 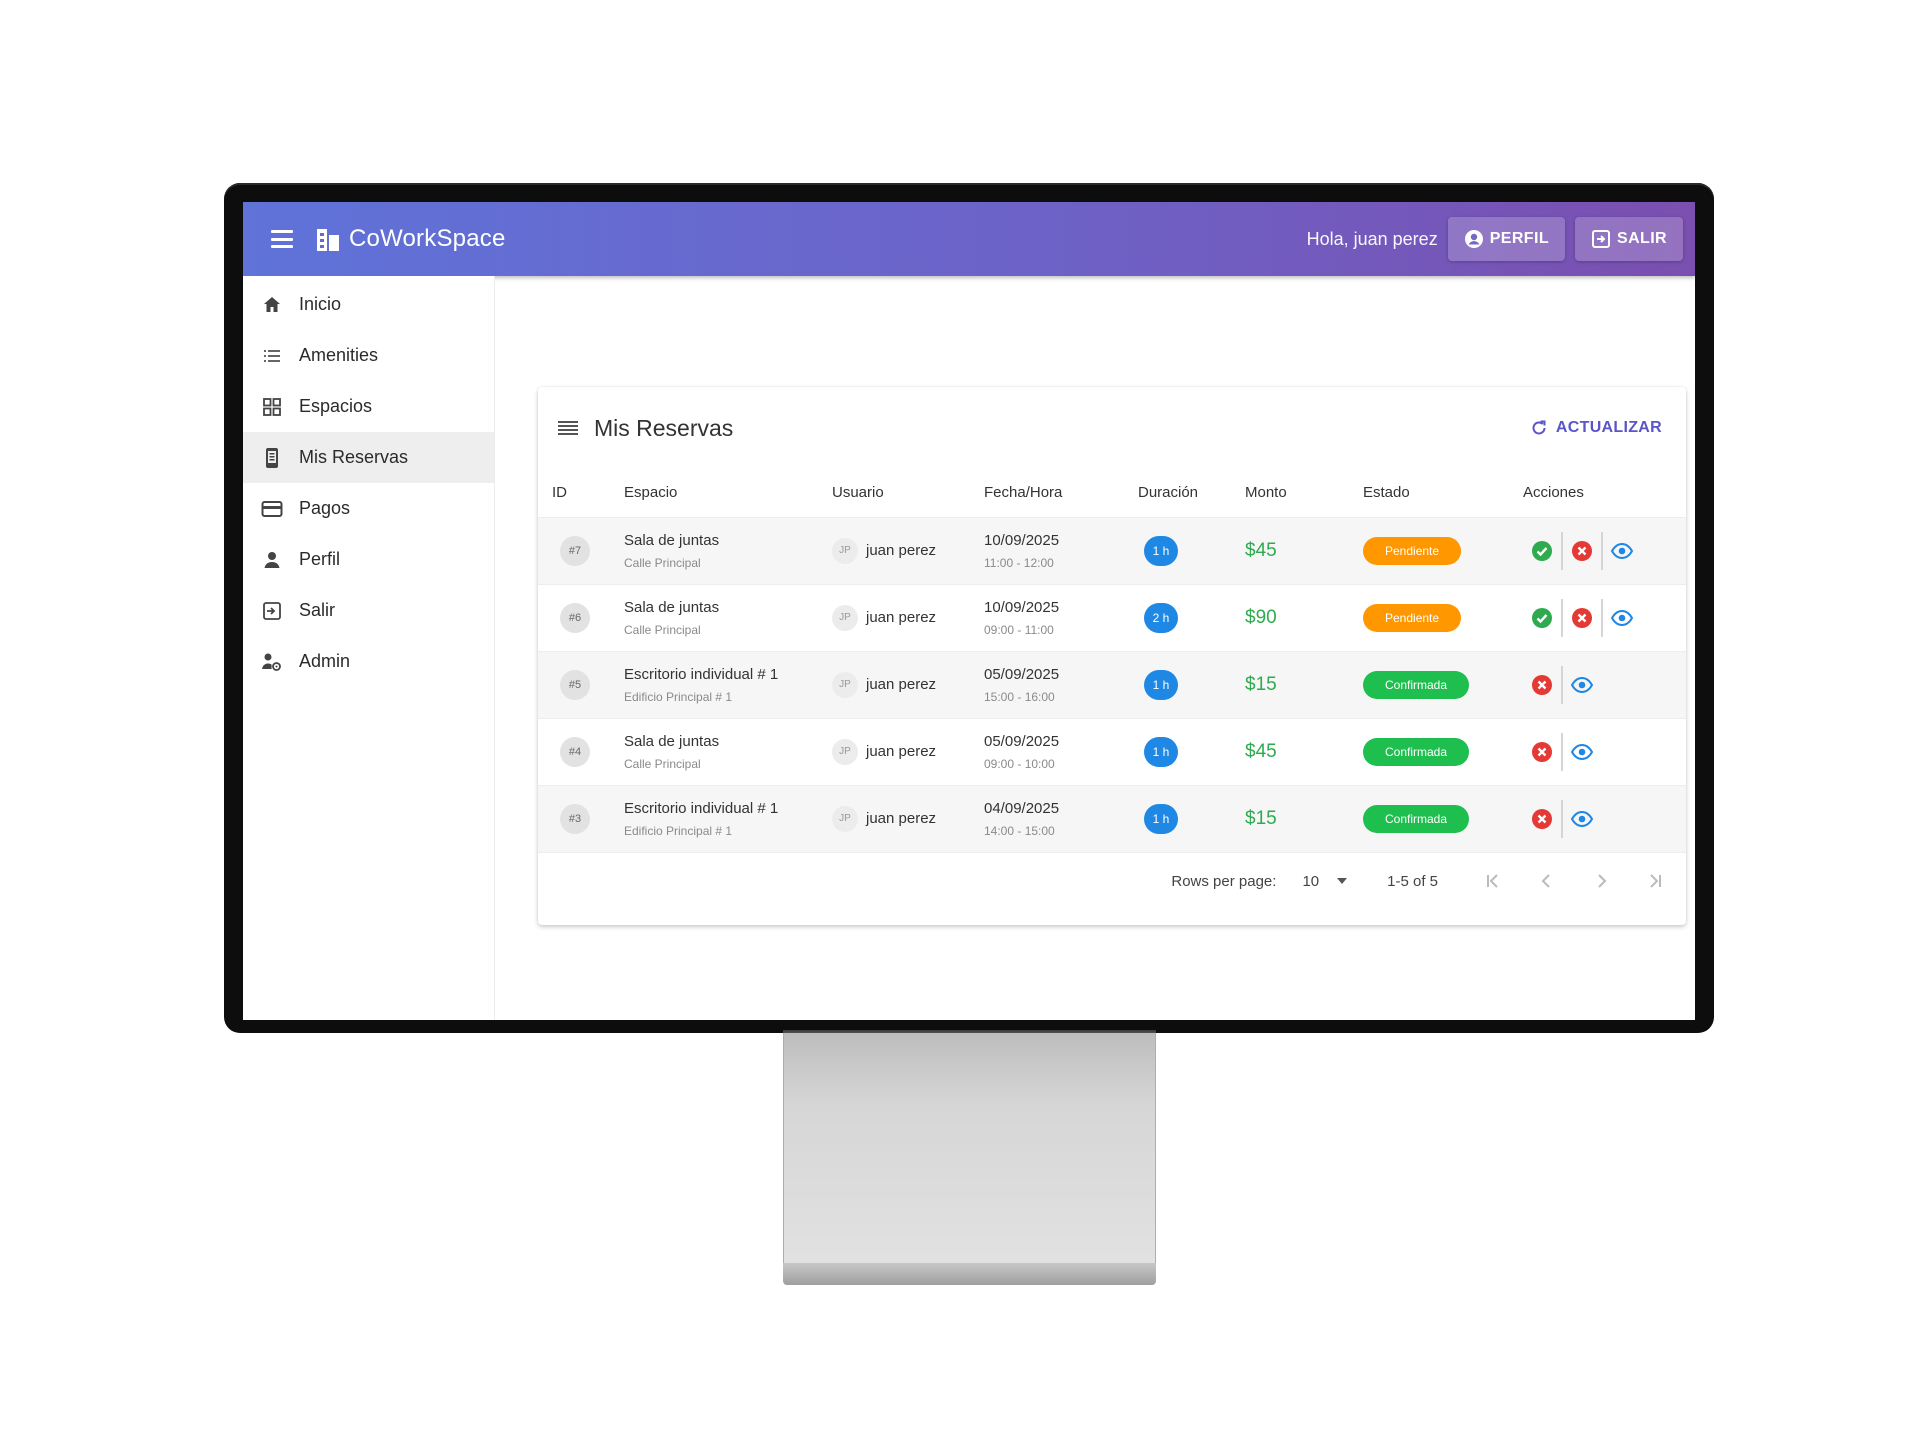 I want to click on id-chip: #4, so click(x=575, y=751).